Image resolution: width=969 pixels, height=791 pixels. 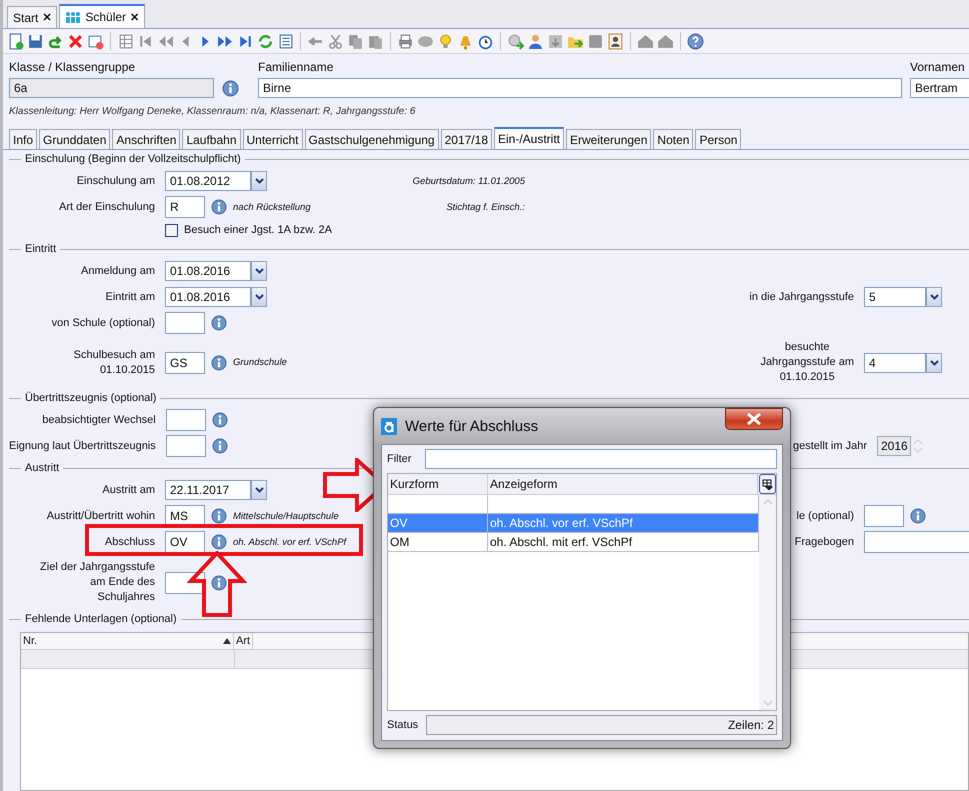 I want to click on column-title: Art, so click(x=243, y=641).